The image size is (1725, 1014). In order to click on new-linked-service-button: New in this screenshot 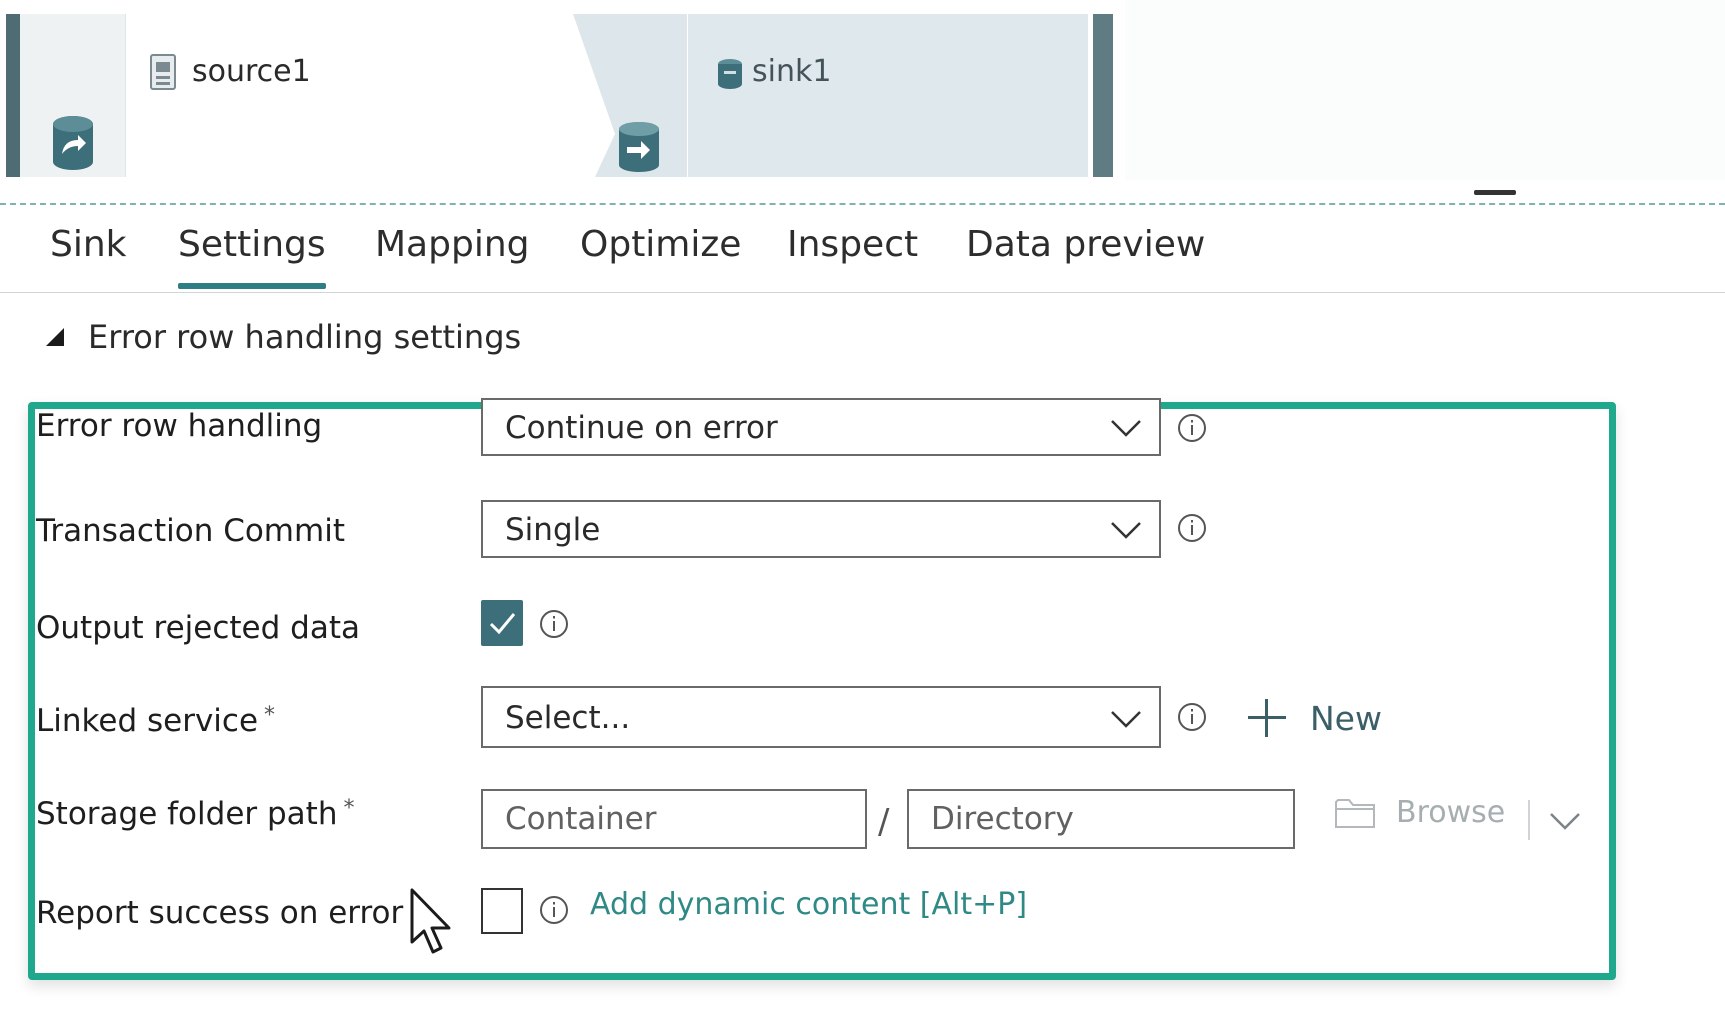, I will do `click(1314, 718)`.